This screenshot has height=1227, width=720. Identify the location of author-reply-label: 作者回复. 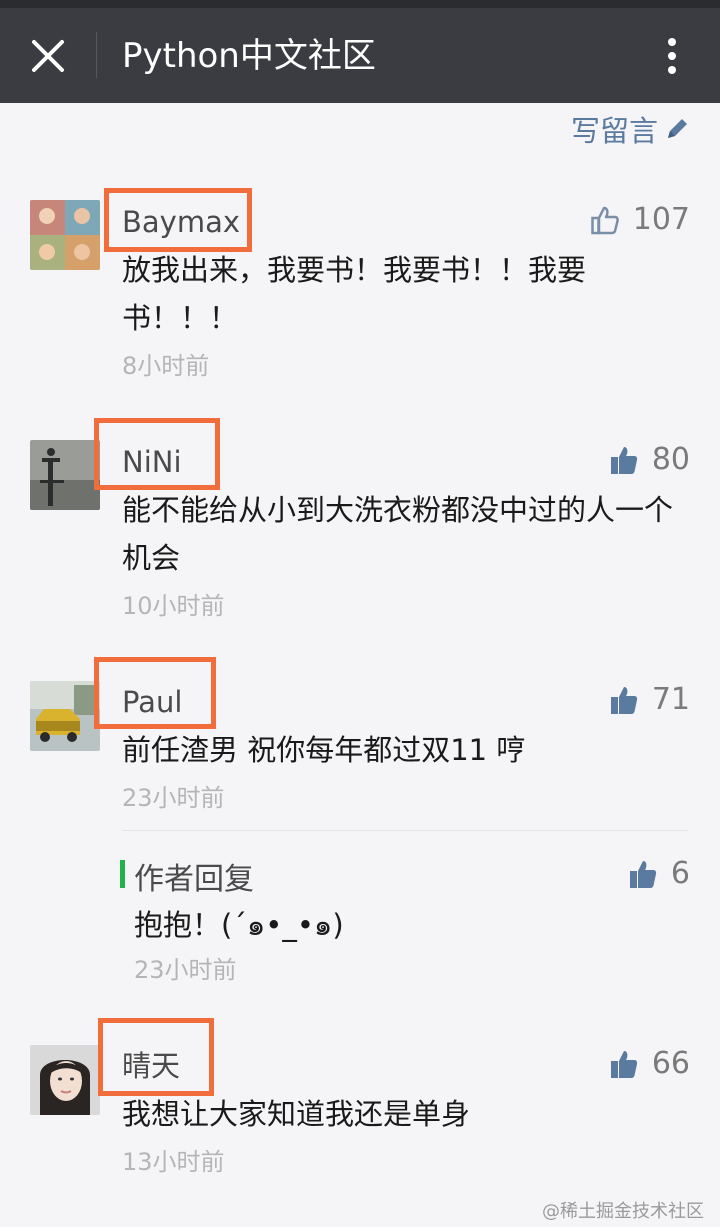
(194, 879).